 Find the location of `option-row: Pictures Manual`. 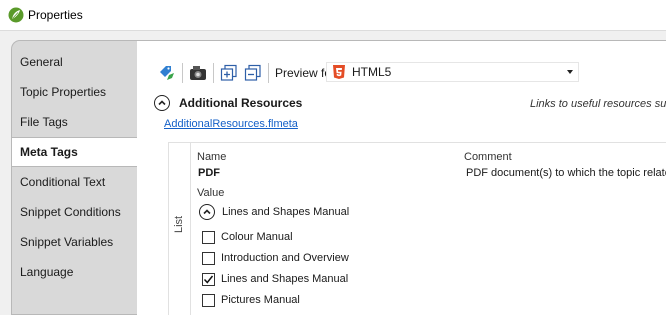

option-row: Pictures Manual is located at coordinates (251, 300).